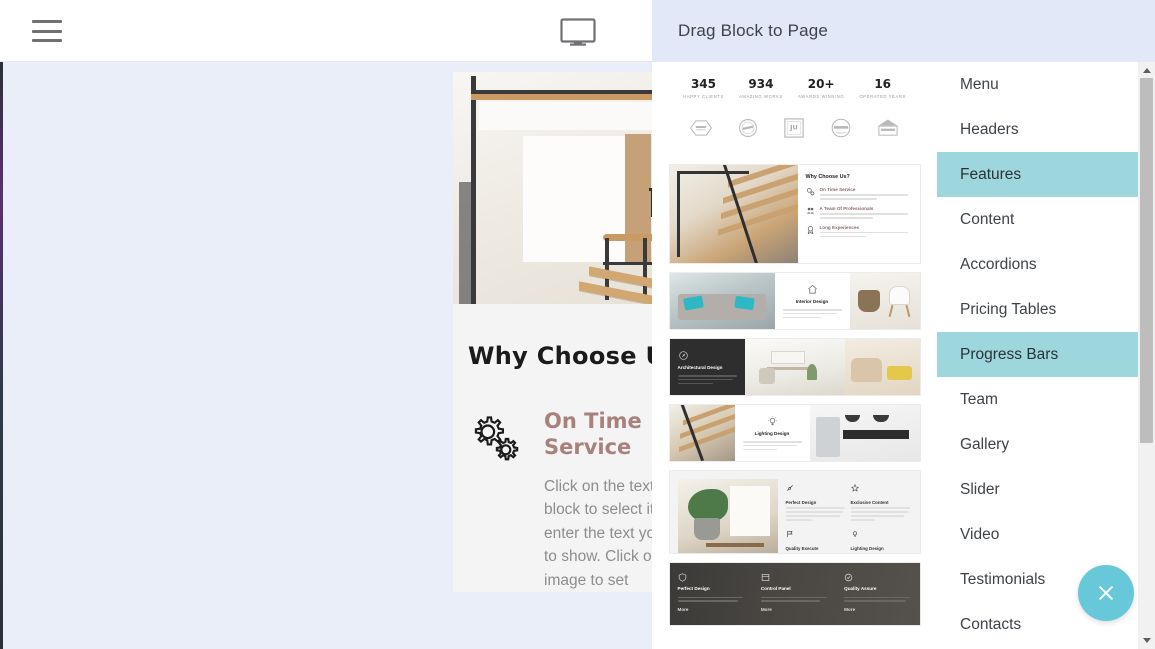 The height and width of the screenshot is (649, 1155). Describe the element at coordinates (599, 434) in the screenshot. I see `feature-title: On Time Service` at that location.